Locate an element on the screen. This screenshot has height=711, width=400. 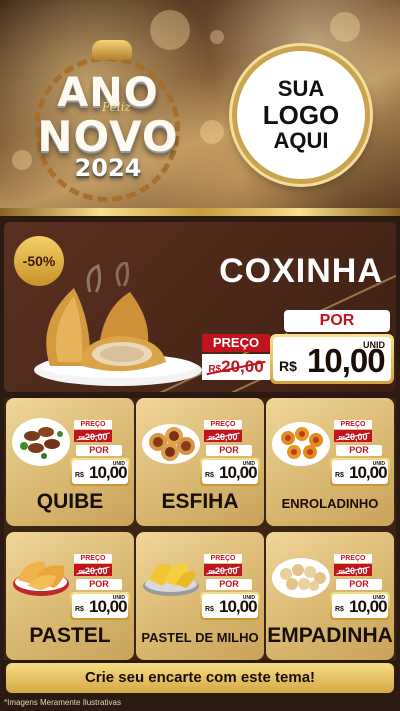
product-name: ENROLADINHO is located at coordinates (330, 503).